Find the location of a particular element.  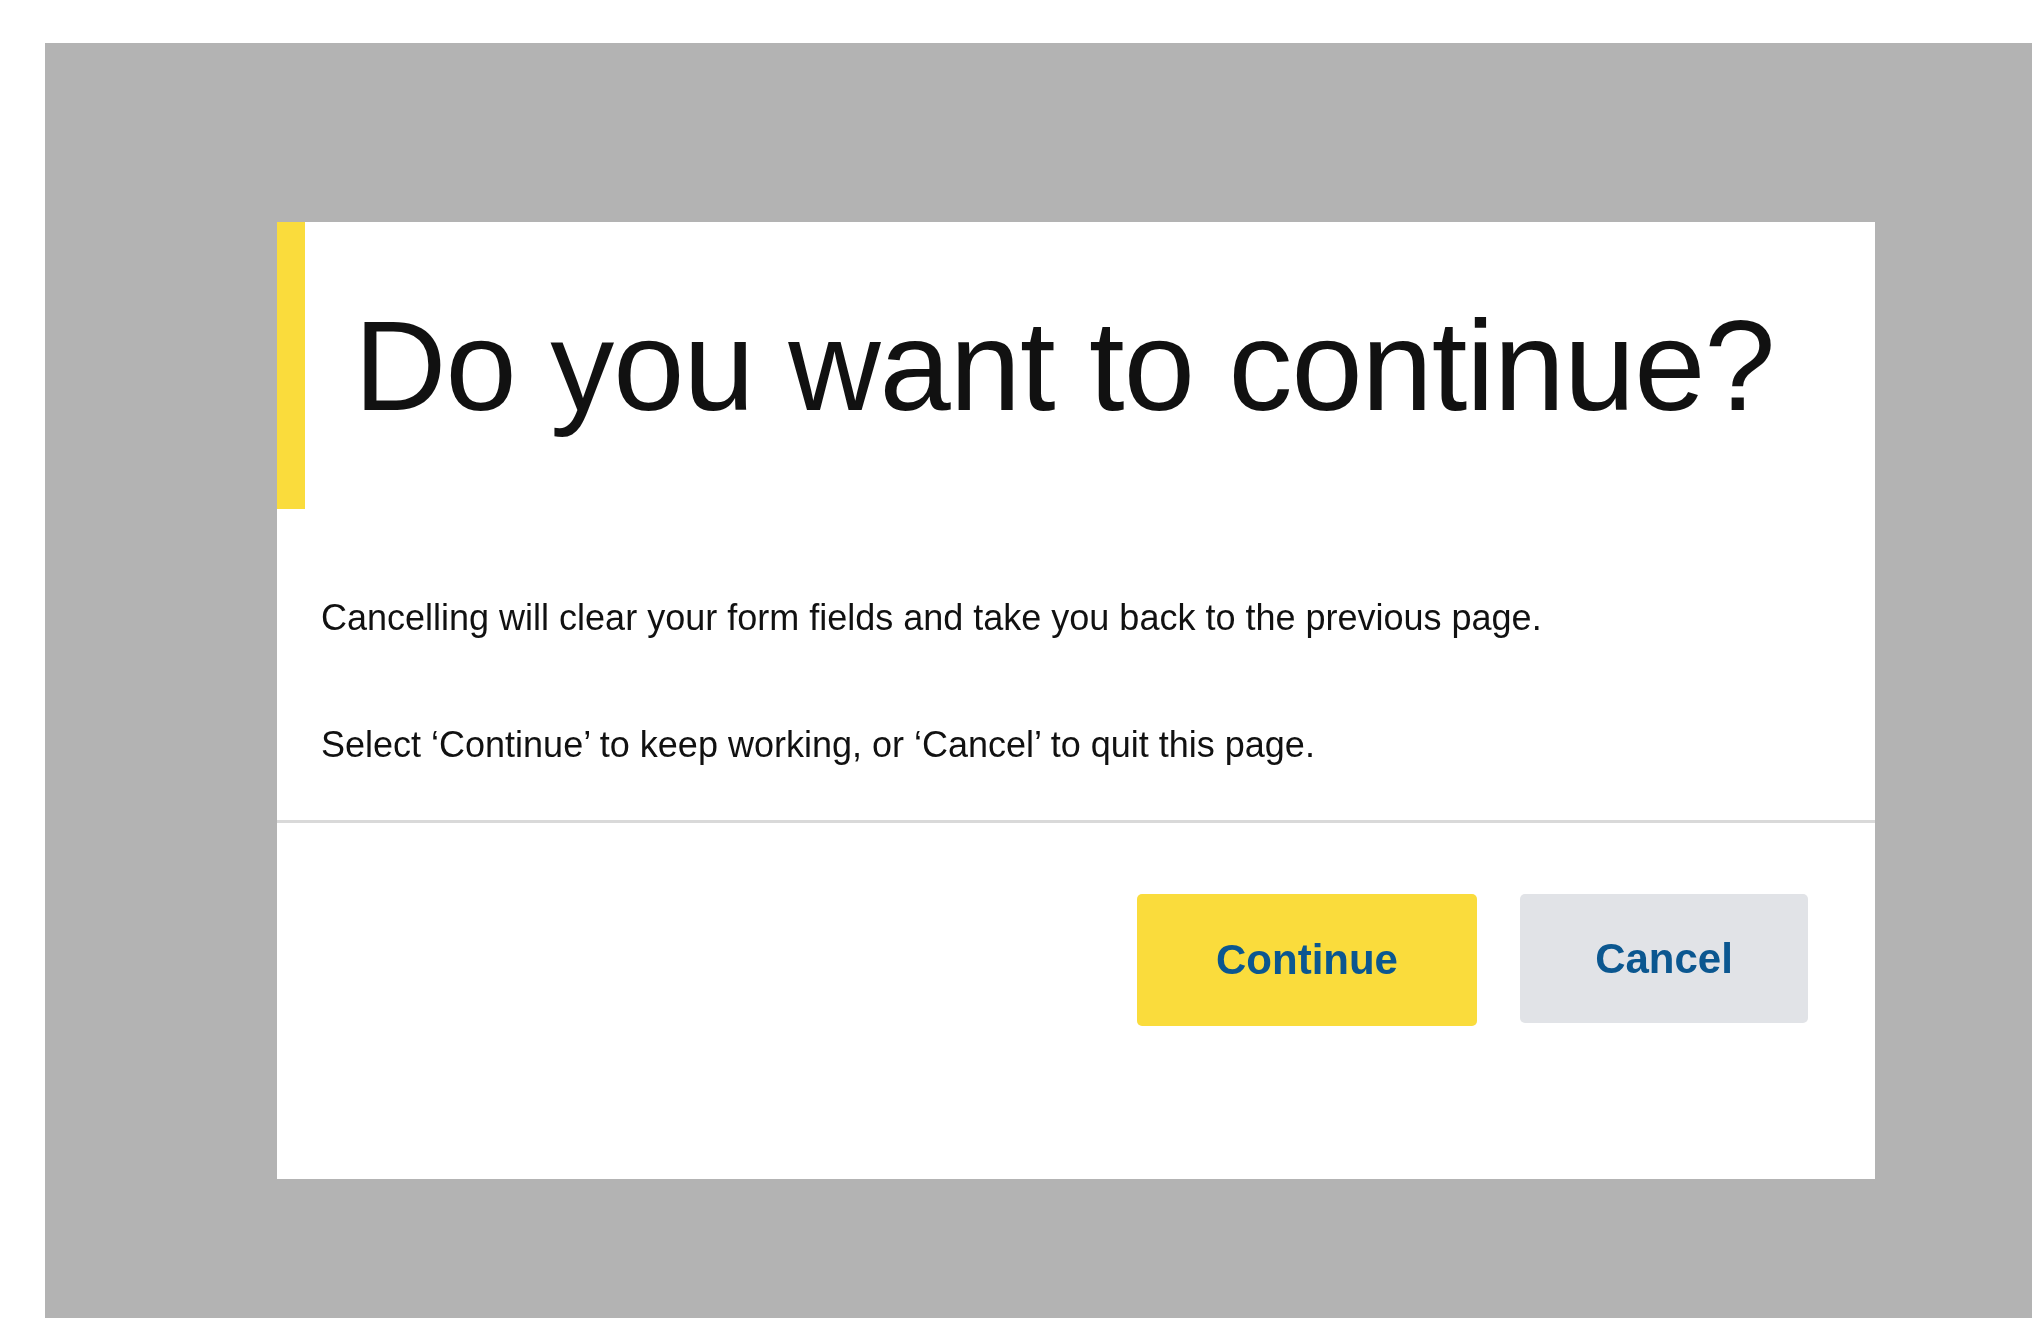

cancel-button: Cancel is located at coordinates (1664, 958).